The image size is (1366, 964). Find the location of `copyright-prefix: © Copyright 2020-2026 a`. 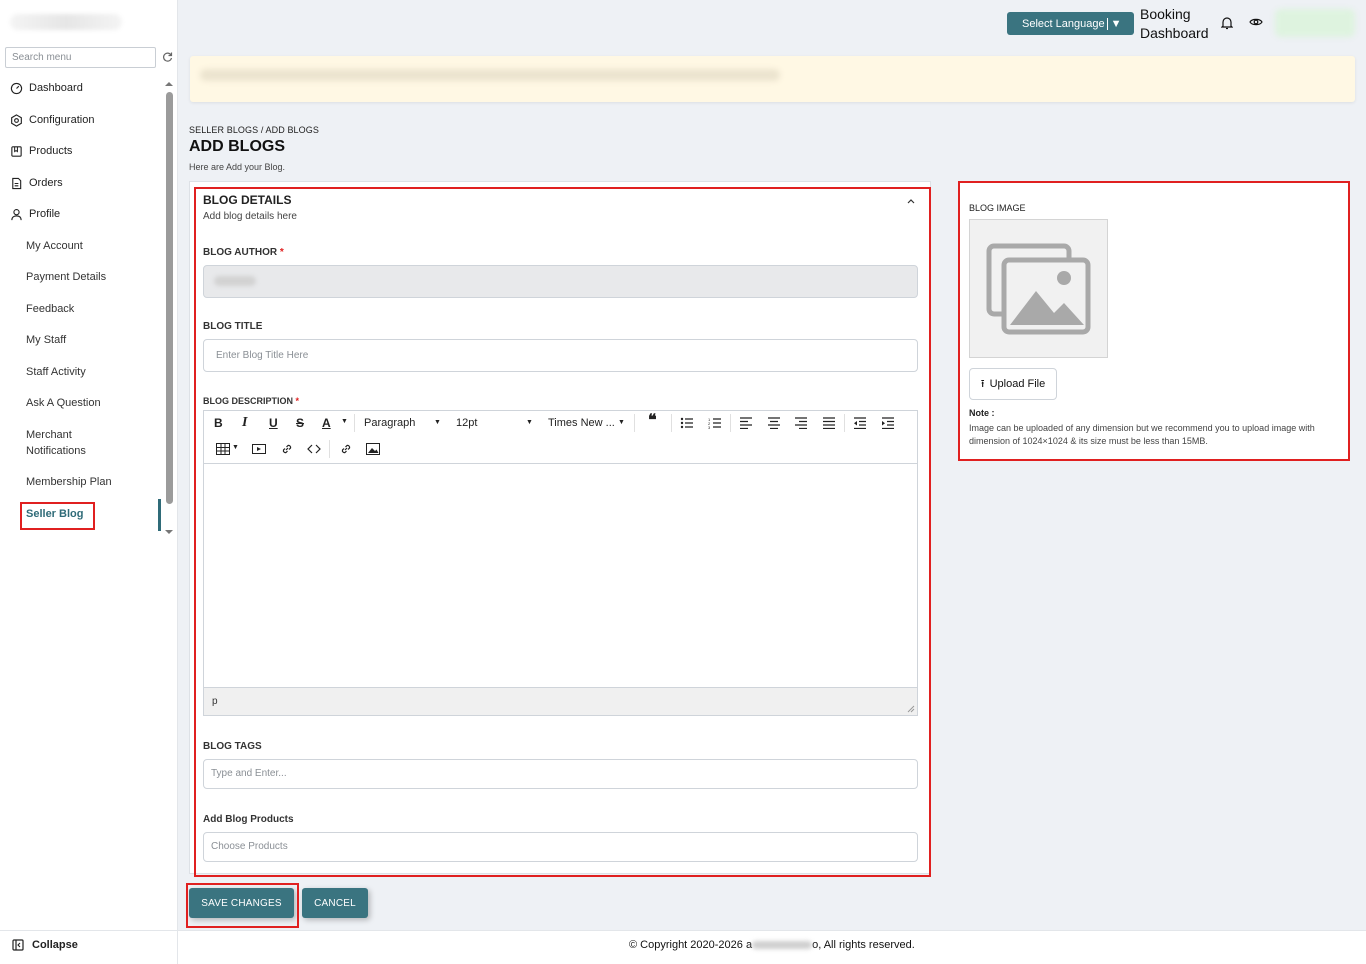

copyright-prefix: © Copyright 2020-2026 a is located at coordinates (691, 945).